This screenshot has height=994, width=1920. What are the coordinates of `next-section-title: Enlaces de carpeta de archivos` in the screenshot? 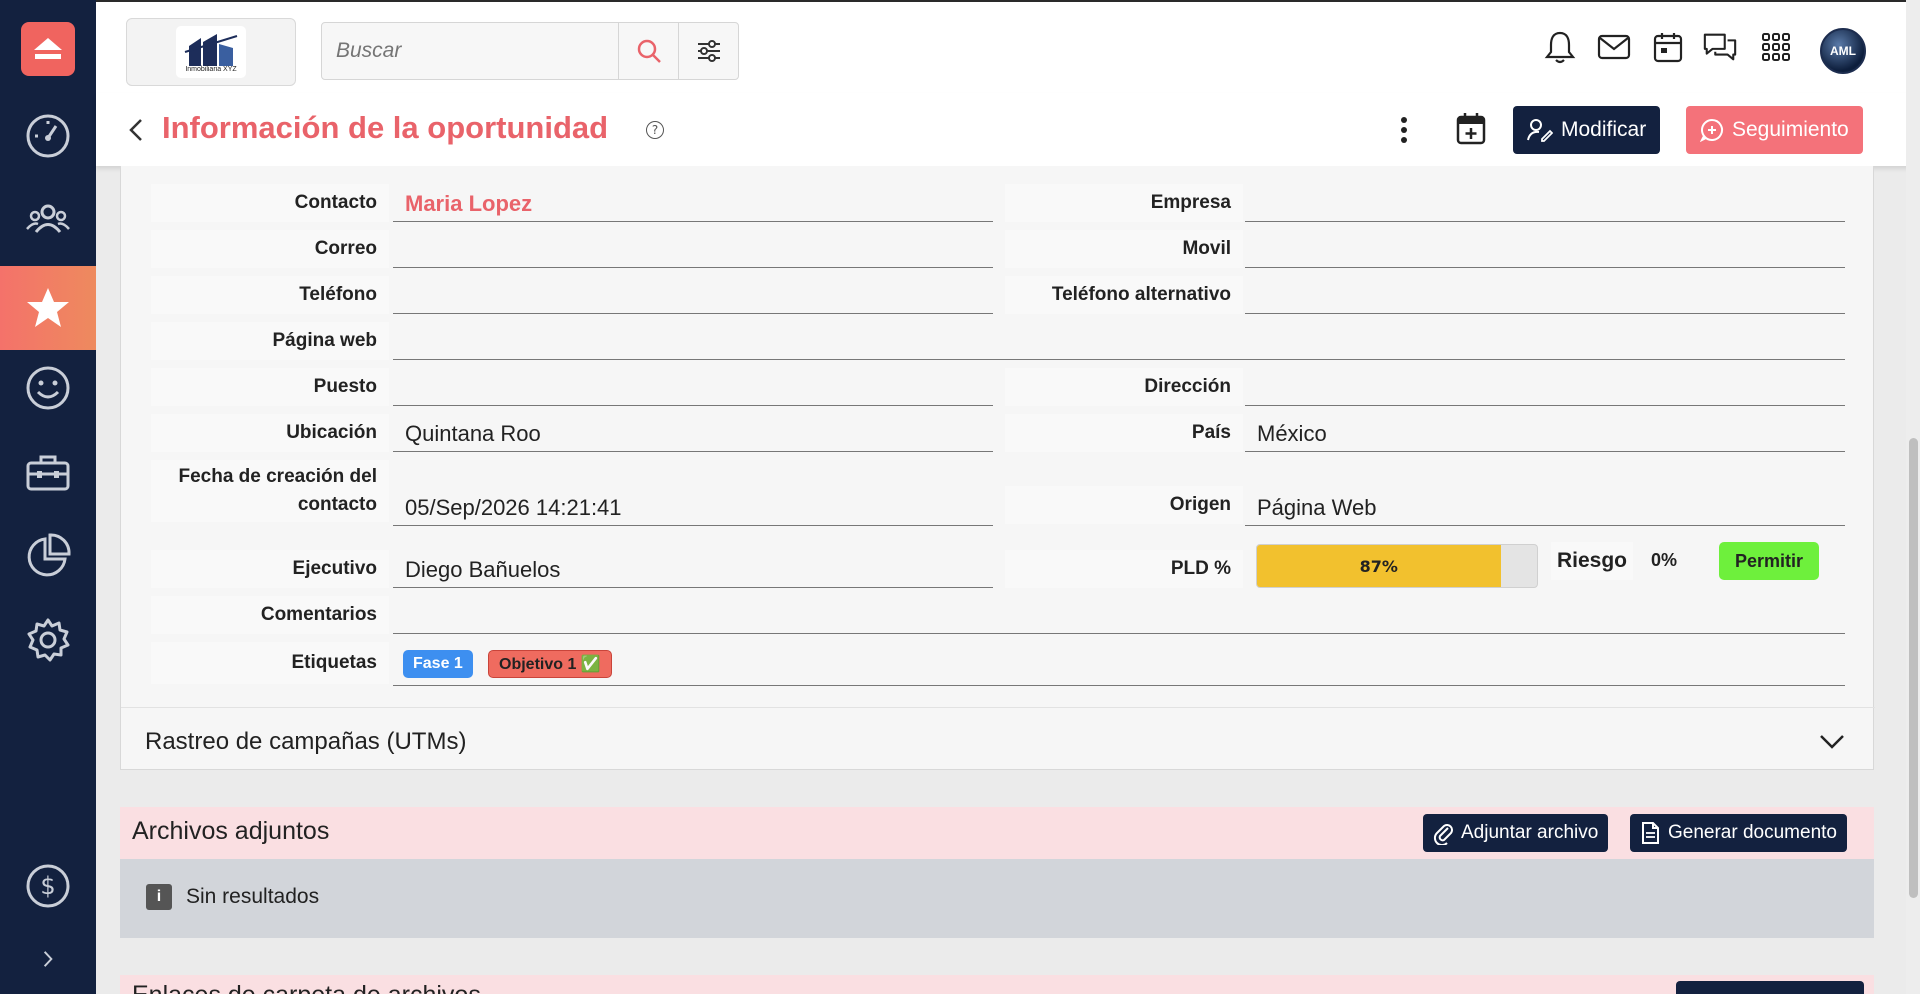 It's located at (306, 987).